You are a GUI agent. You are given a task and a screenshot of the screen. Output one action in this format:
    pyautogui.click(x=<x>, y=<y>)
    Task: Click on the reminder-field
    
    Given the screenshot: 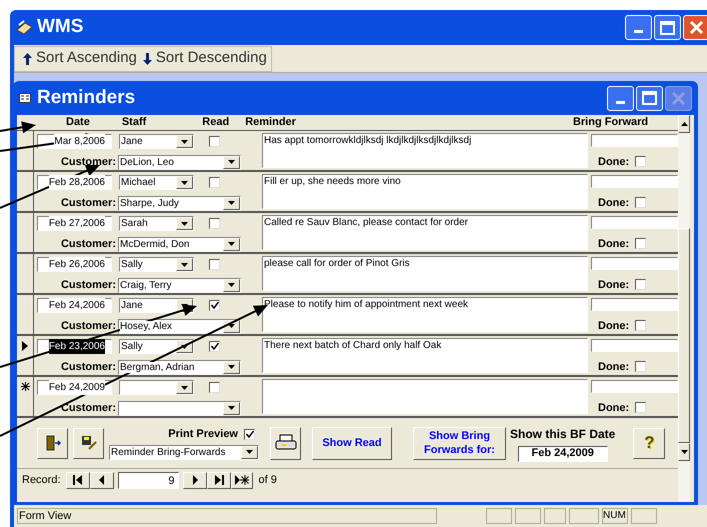 What is the action you would take?
    pyautogui.click(x=425, y=396)
    